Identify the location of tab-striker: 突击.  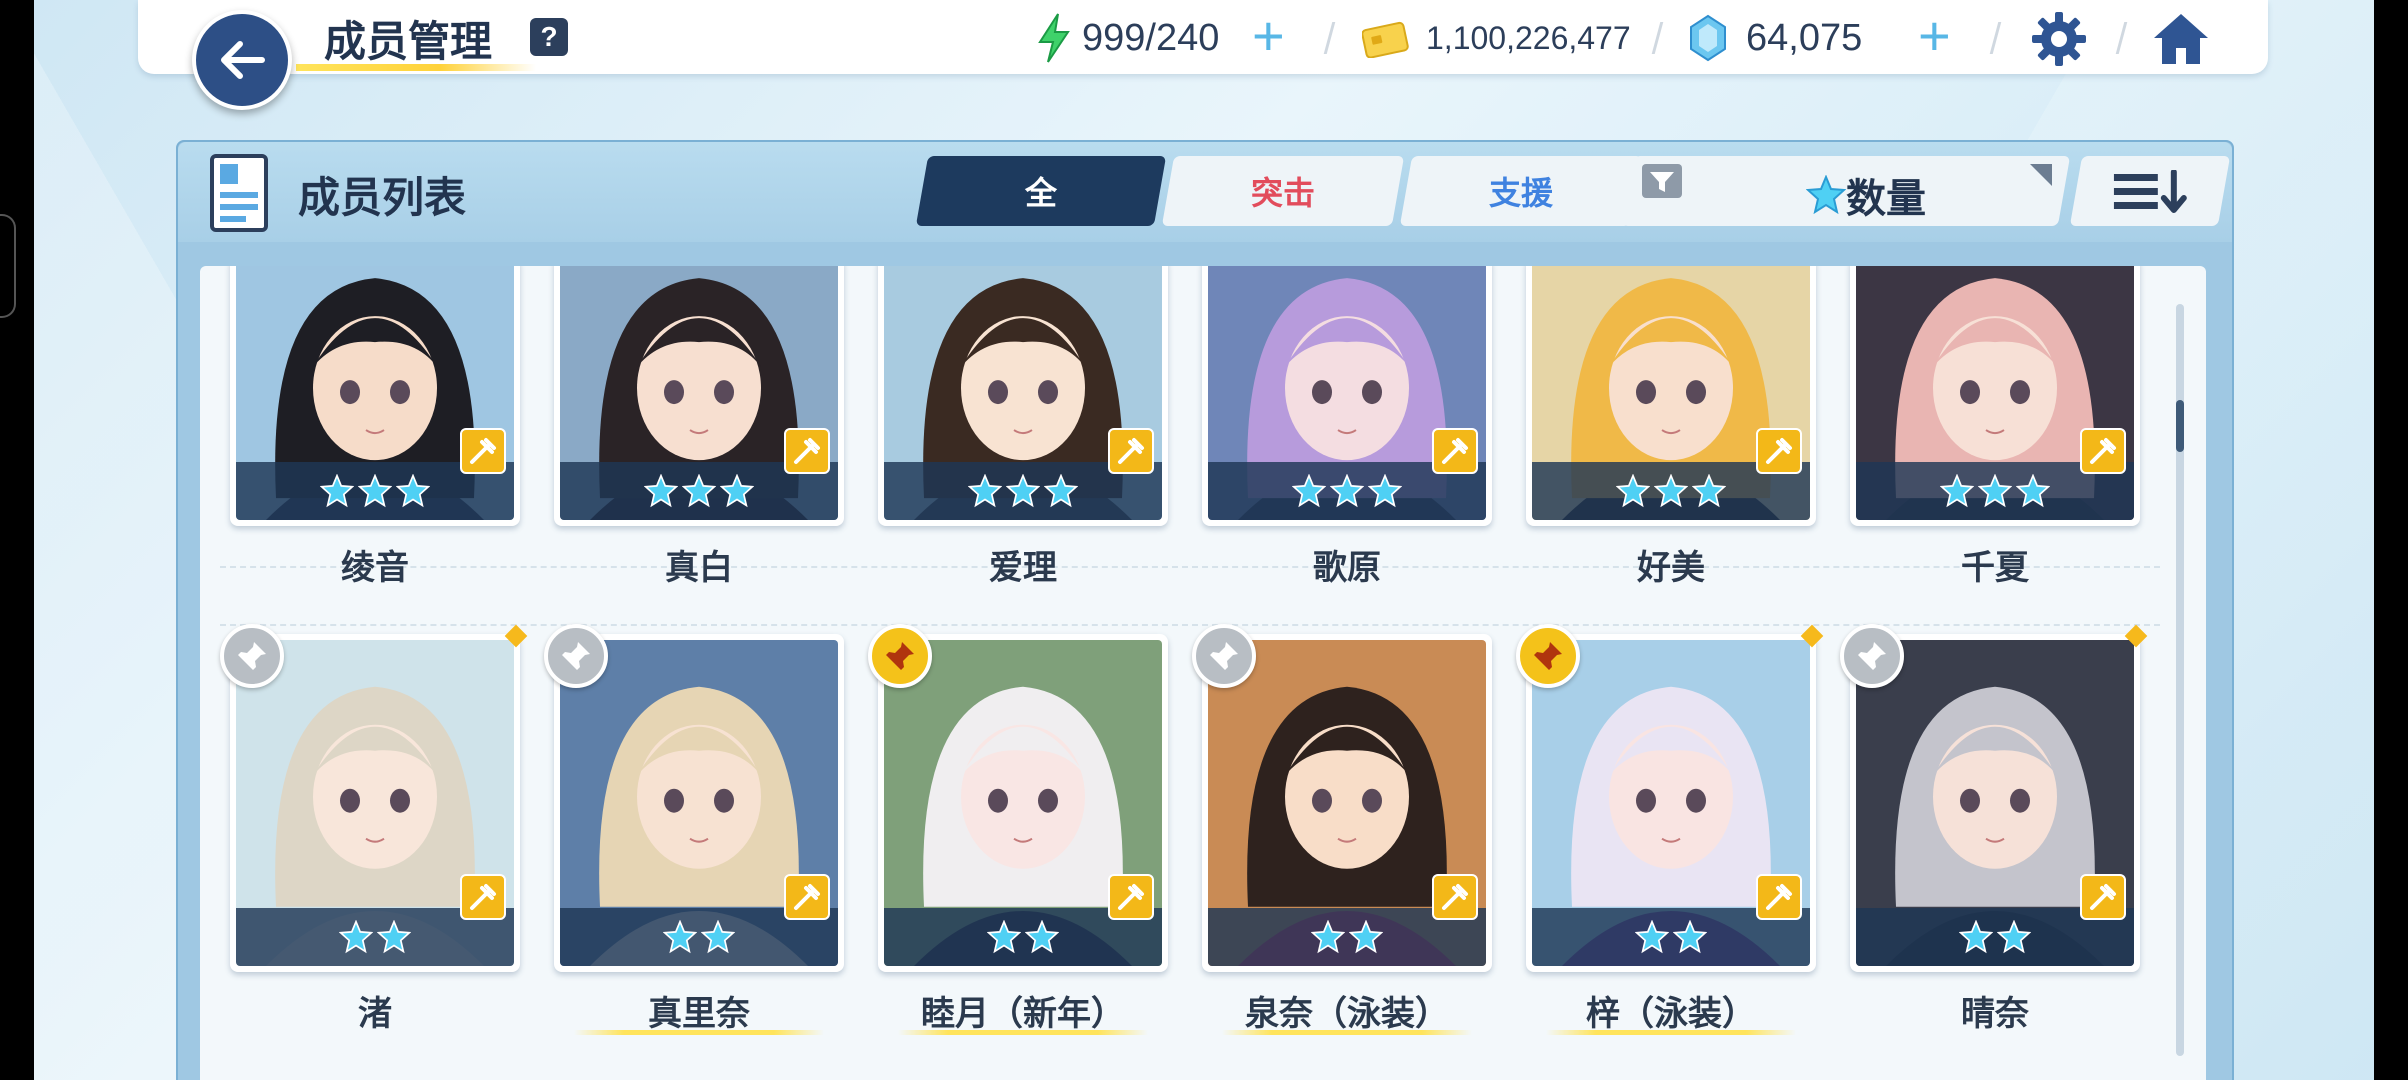
(1283, 191).